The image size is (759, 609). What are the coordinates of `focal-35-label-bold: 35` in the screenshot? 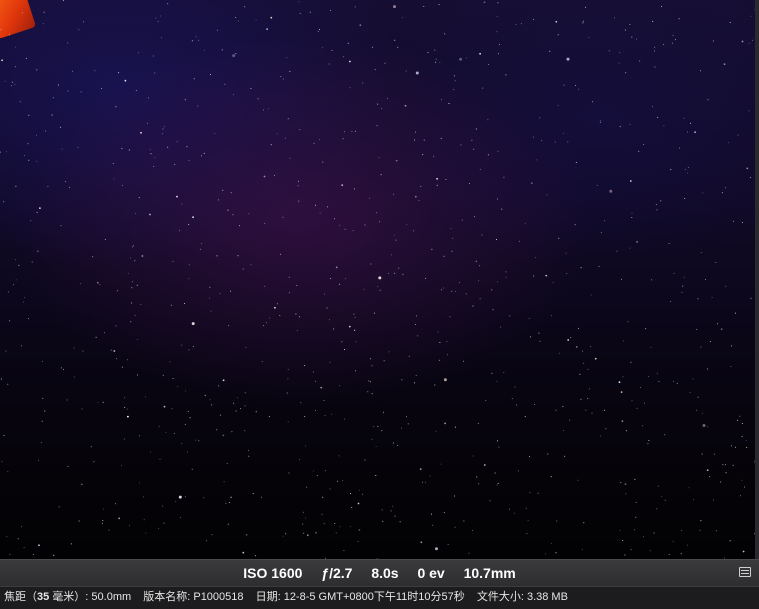 It's located at (43, 597).